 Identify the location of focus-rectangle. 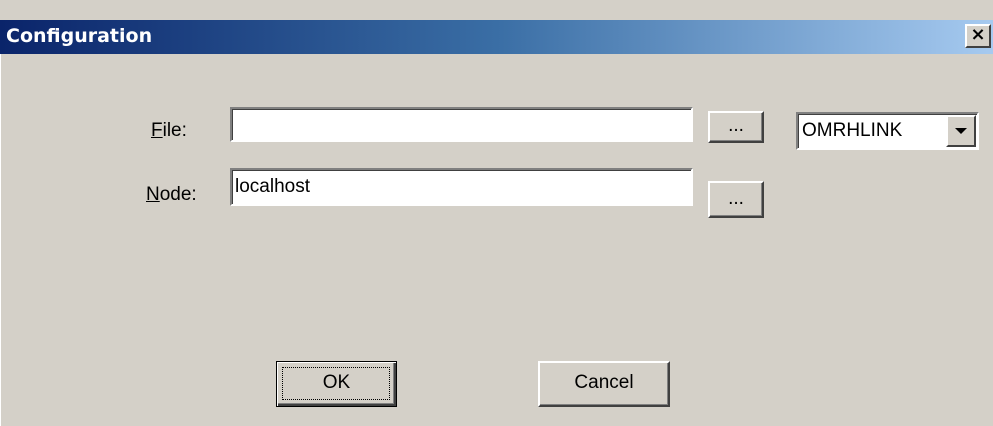
(336, 383).